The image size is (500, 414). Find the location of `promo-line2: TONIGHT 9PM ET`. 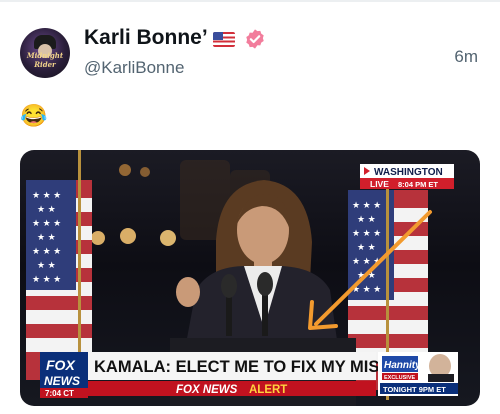

promo-line2: TONIGHT 9PM ET is located at coordinates (414, 389).